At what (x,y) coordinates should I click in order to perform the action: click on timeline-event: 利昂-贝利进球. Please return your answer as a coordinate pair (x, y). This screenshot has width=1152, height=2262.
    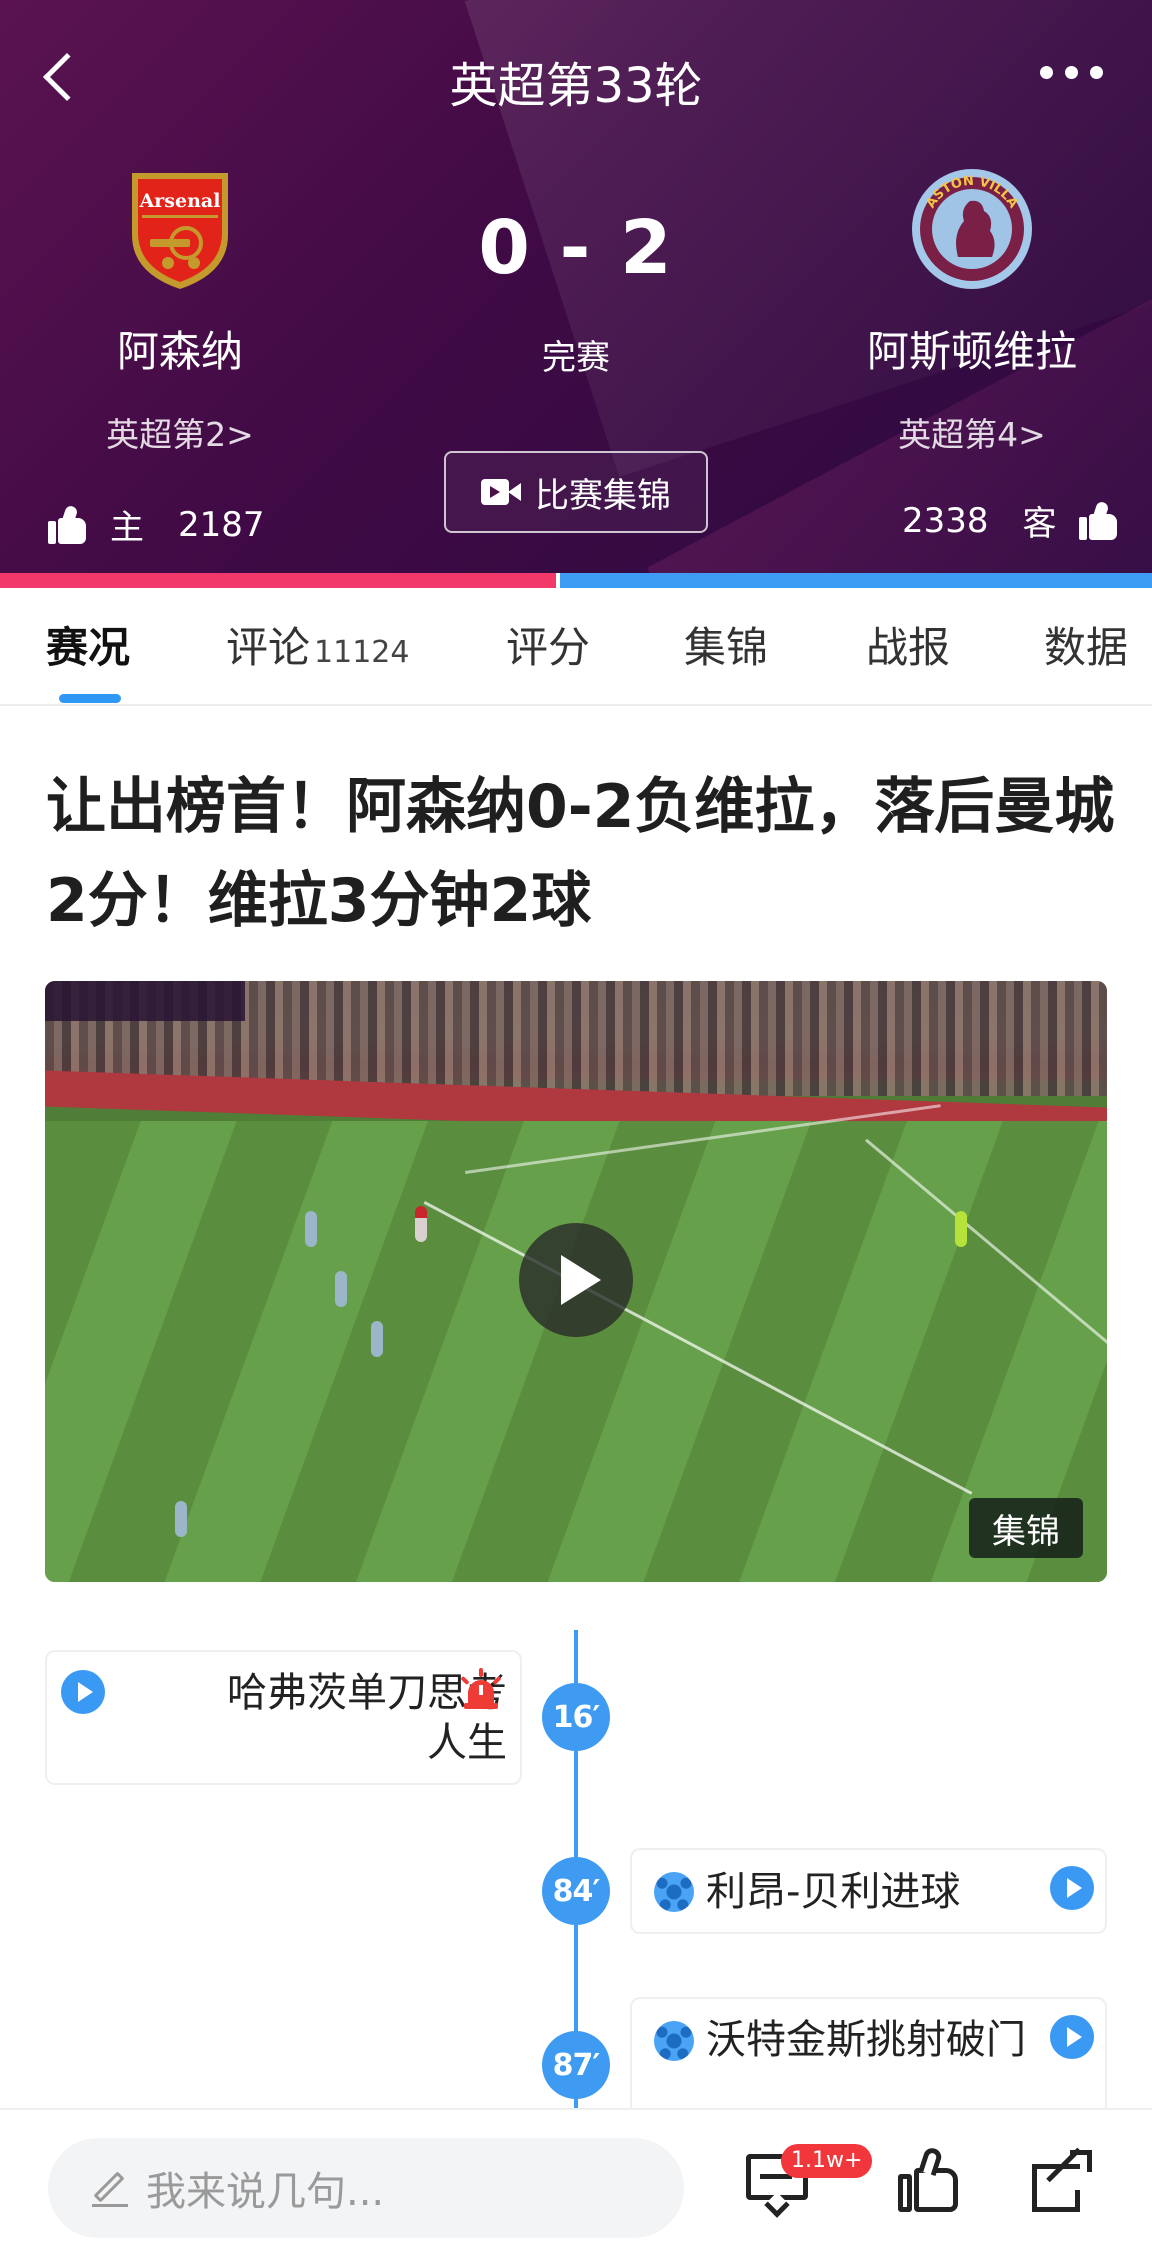
    Looking at the image, I should click on (868, 1891).